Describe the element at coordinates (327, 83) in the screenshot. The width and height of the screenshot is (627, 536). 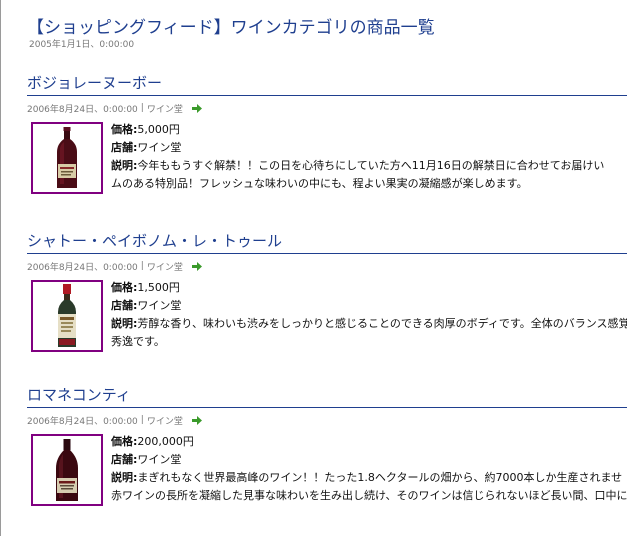
I see `entry-title-link: ボジョレーヌーボー` at that location.